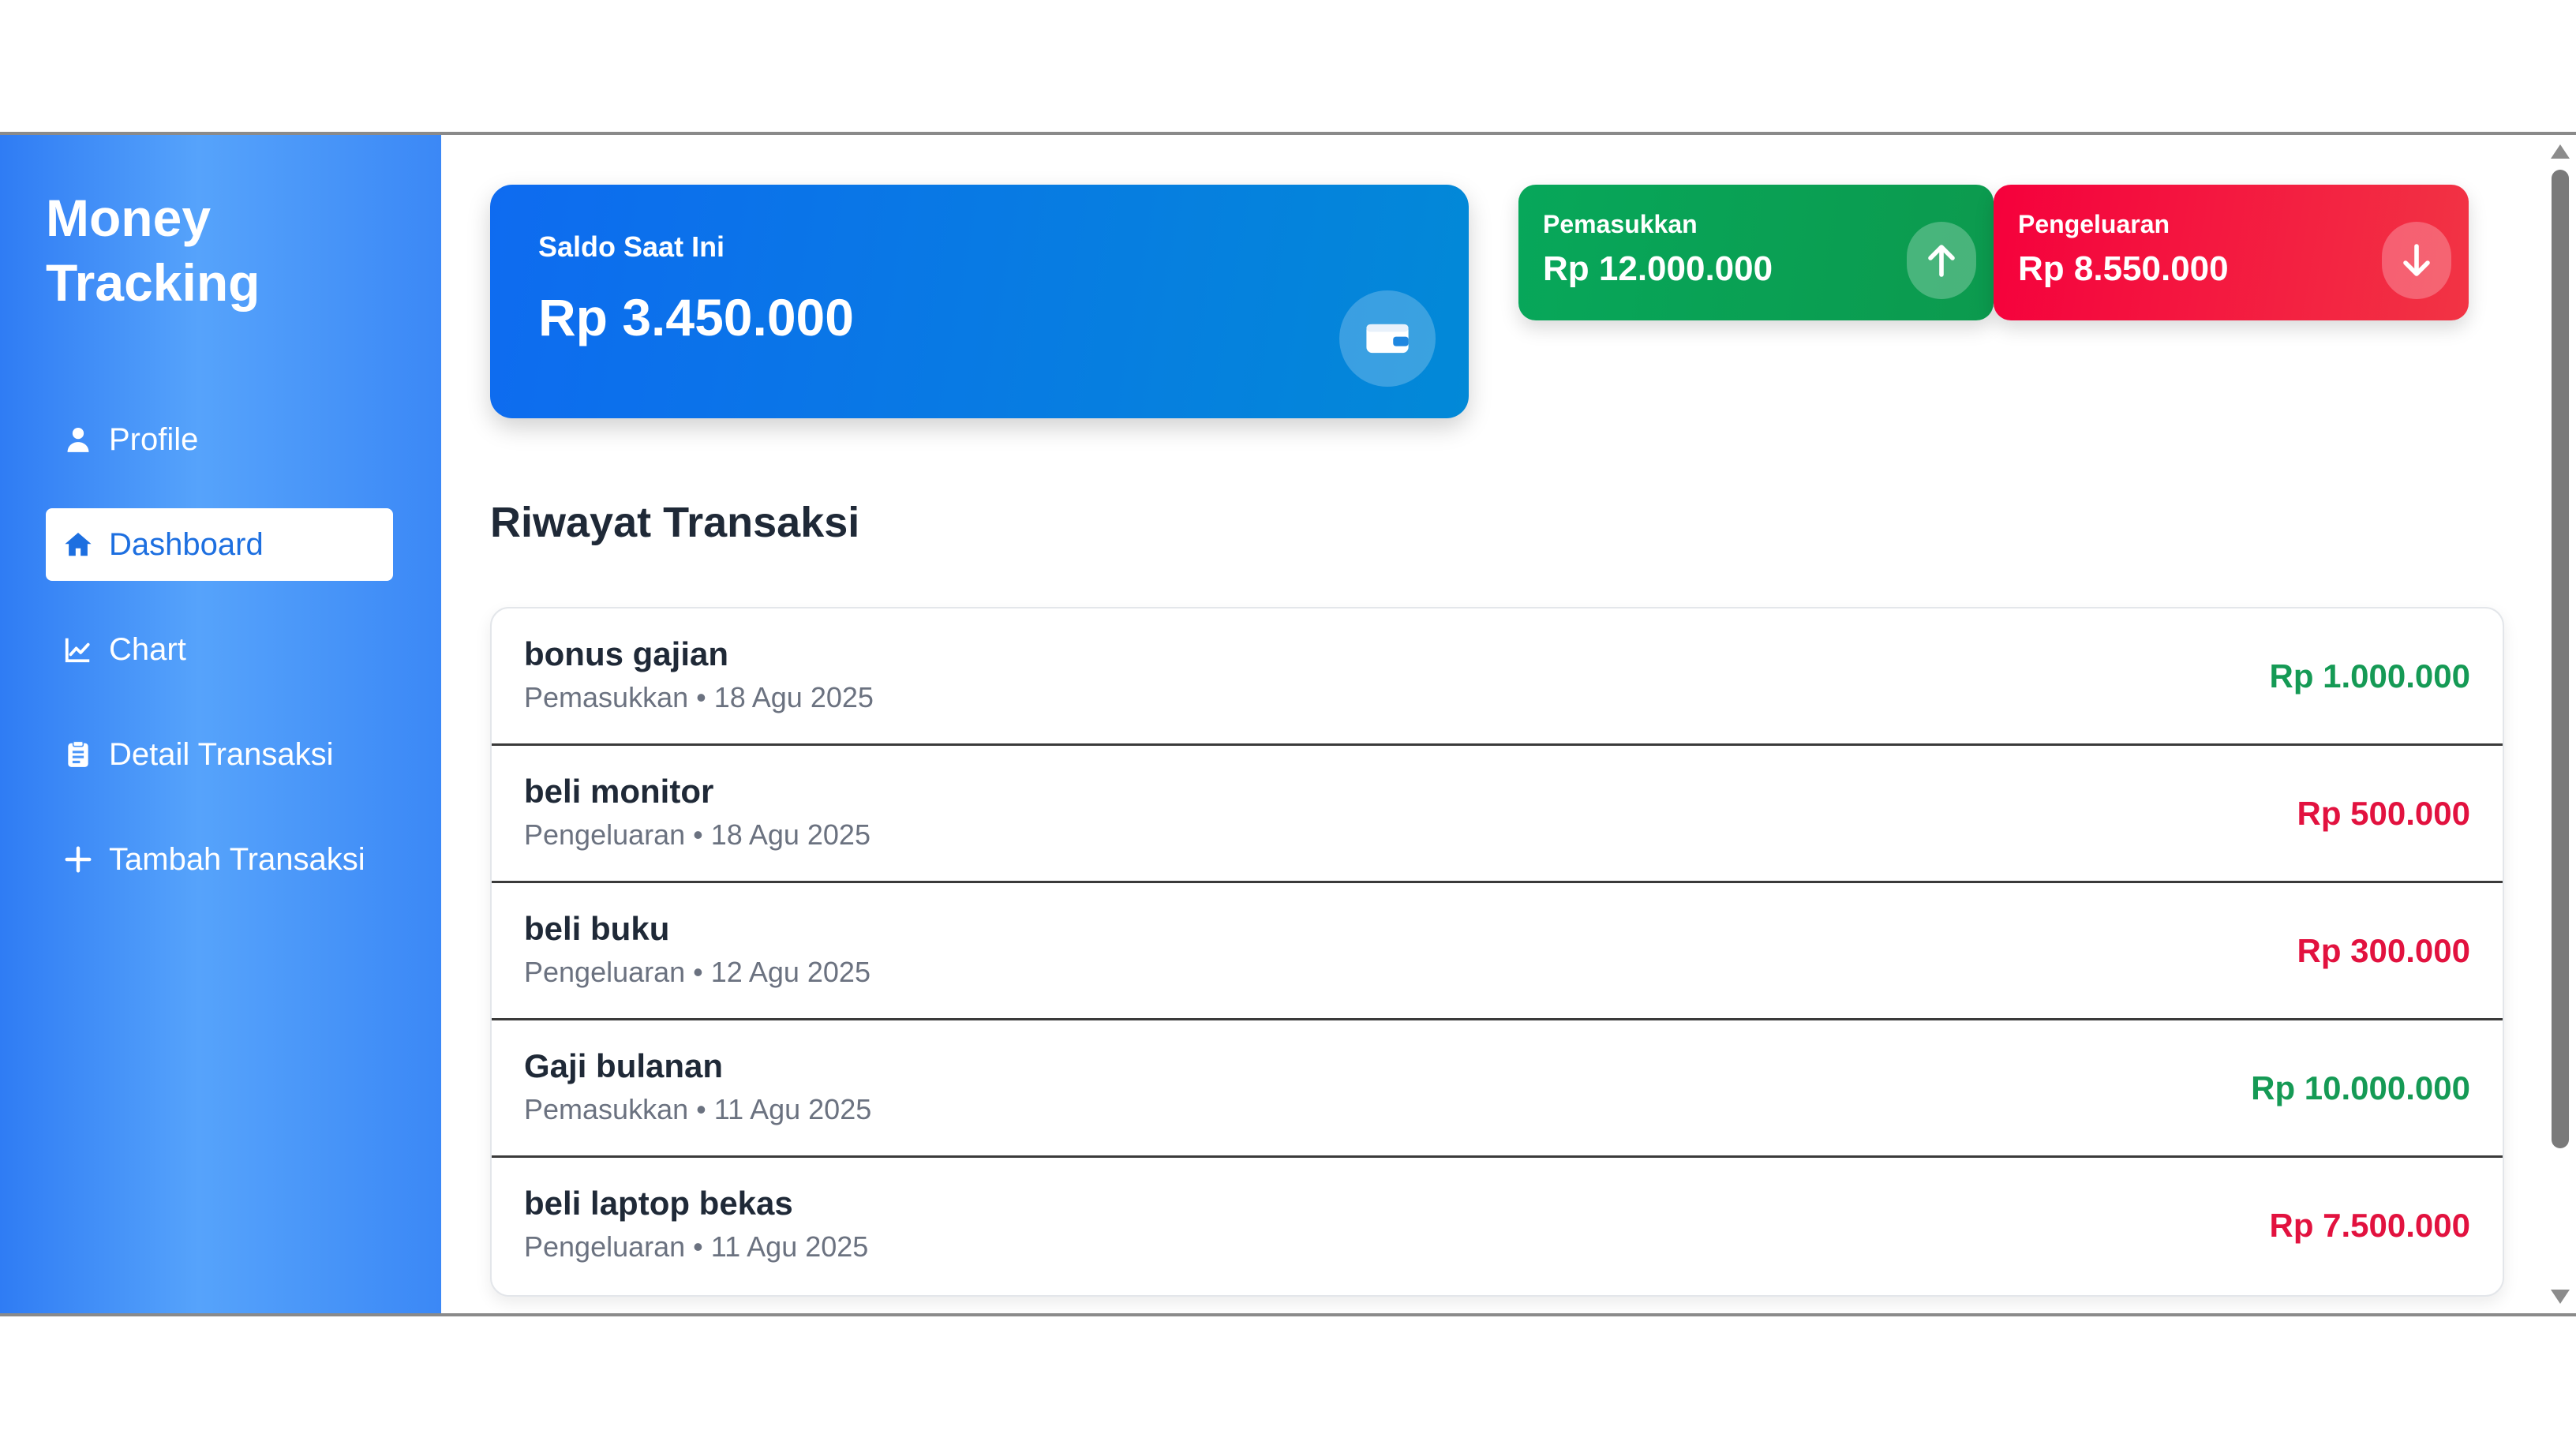  Describe the element at coordinates (2416, 260) in the screenshot. I see `arrow-down-icon` at that location.